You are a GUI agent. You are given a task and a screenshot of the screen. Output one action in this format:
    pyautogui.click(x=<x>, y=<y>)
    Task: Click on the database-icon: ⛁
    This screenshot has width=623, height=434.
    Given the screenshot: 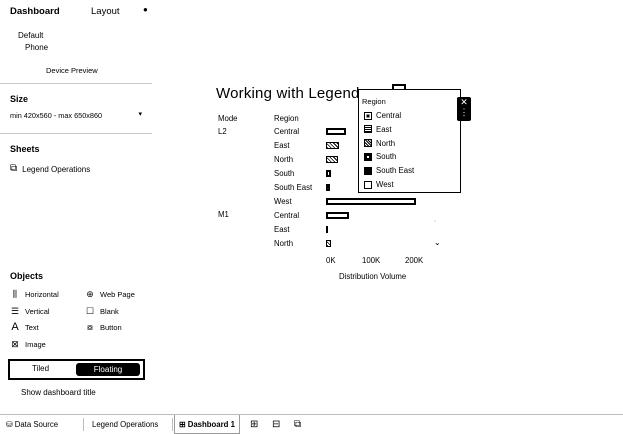 What is the action you would take?
    pyautogui.click(x=9, y=424)
    